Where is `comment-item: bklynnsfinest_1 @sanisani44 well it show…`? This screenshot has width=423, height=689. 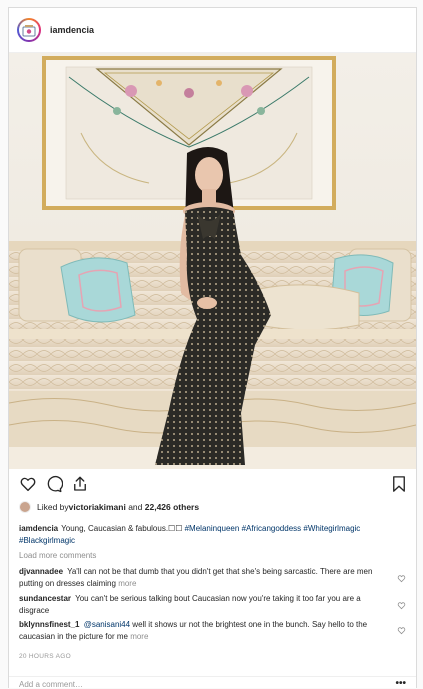 comment-item: bklynnsfinest_1 @sanisani44 well it show… is located at coordinates (203, 631).